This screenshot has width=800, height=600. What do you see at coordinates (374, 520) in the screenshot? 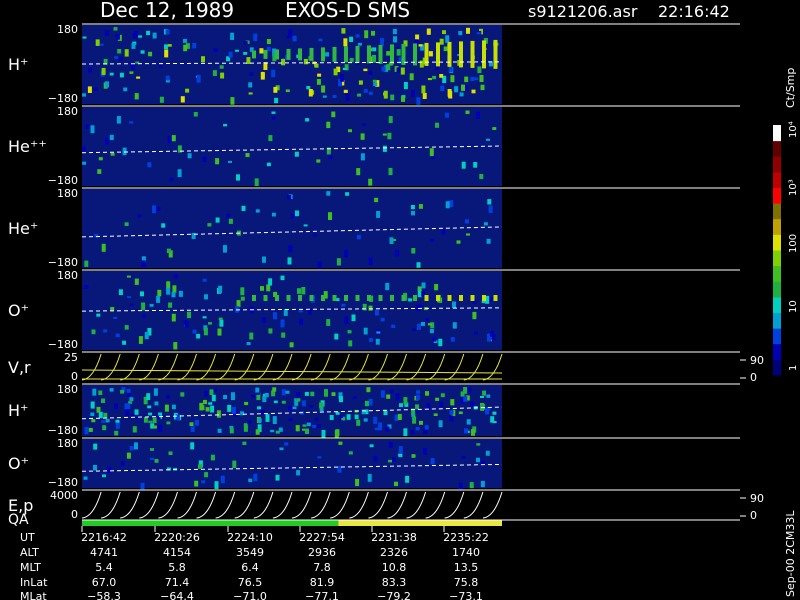
I see `qa-bar: QA` at bounding box center [374, 520].